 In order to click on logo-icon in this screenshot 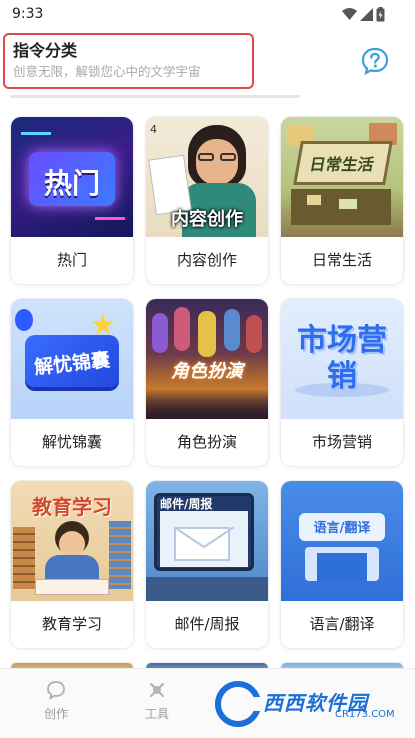, I will do `click(238, 704)`.